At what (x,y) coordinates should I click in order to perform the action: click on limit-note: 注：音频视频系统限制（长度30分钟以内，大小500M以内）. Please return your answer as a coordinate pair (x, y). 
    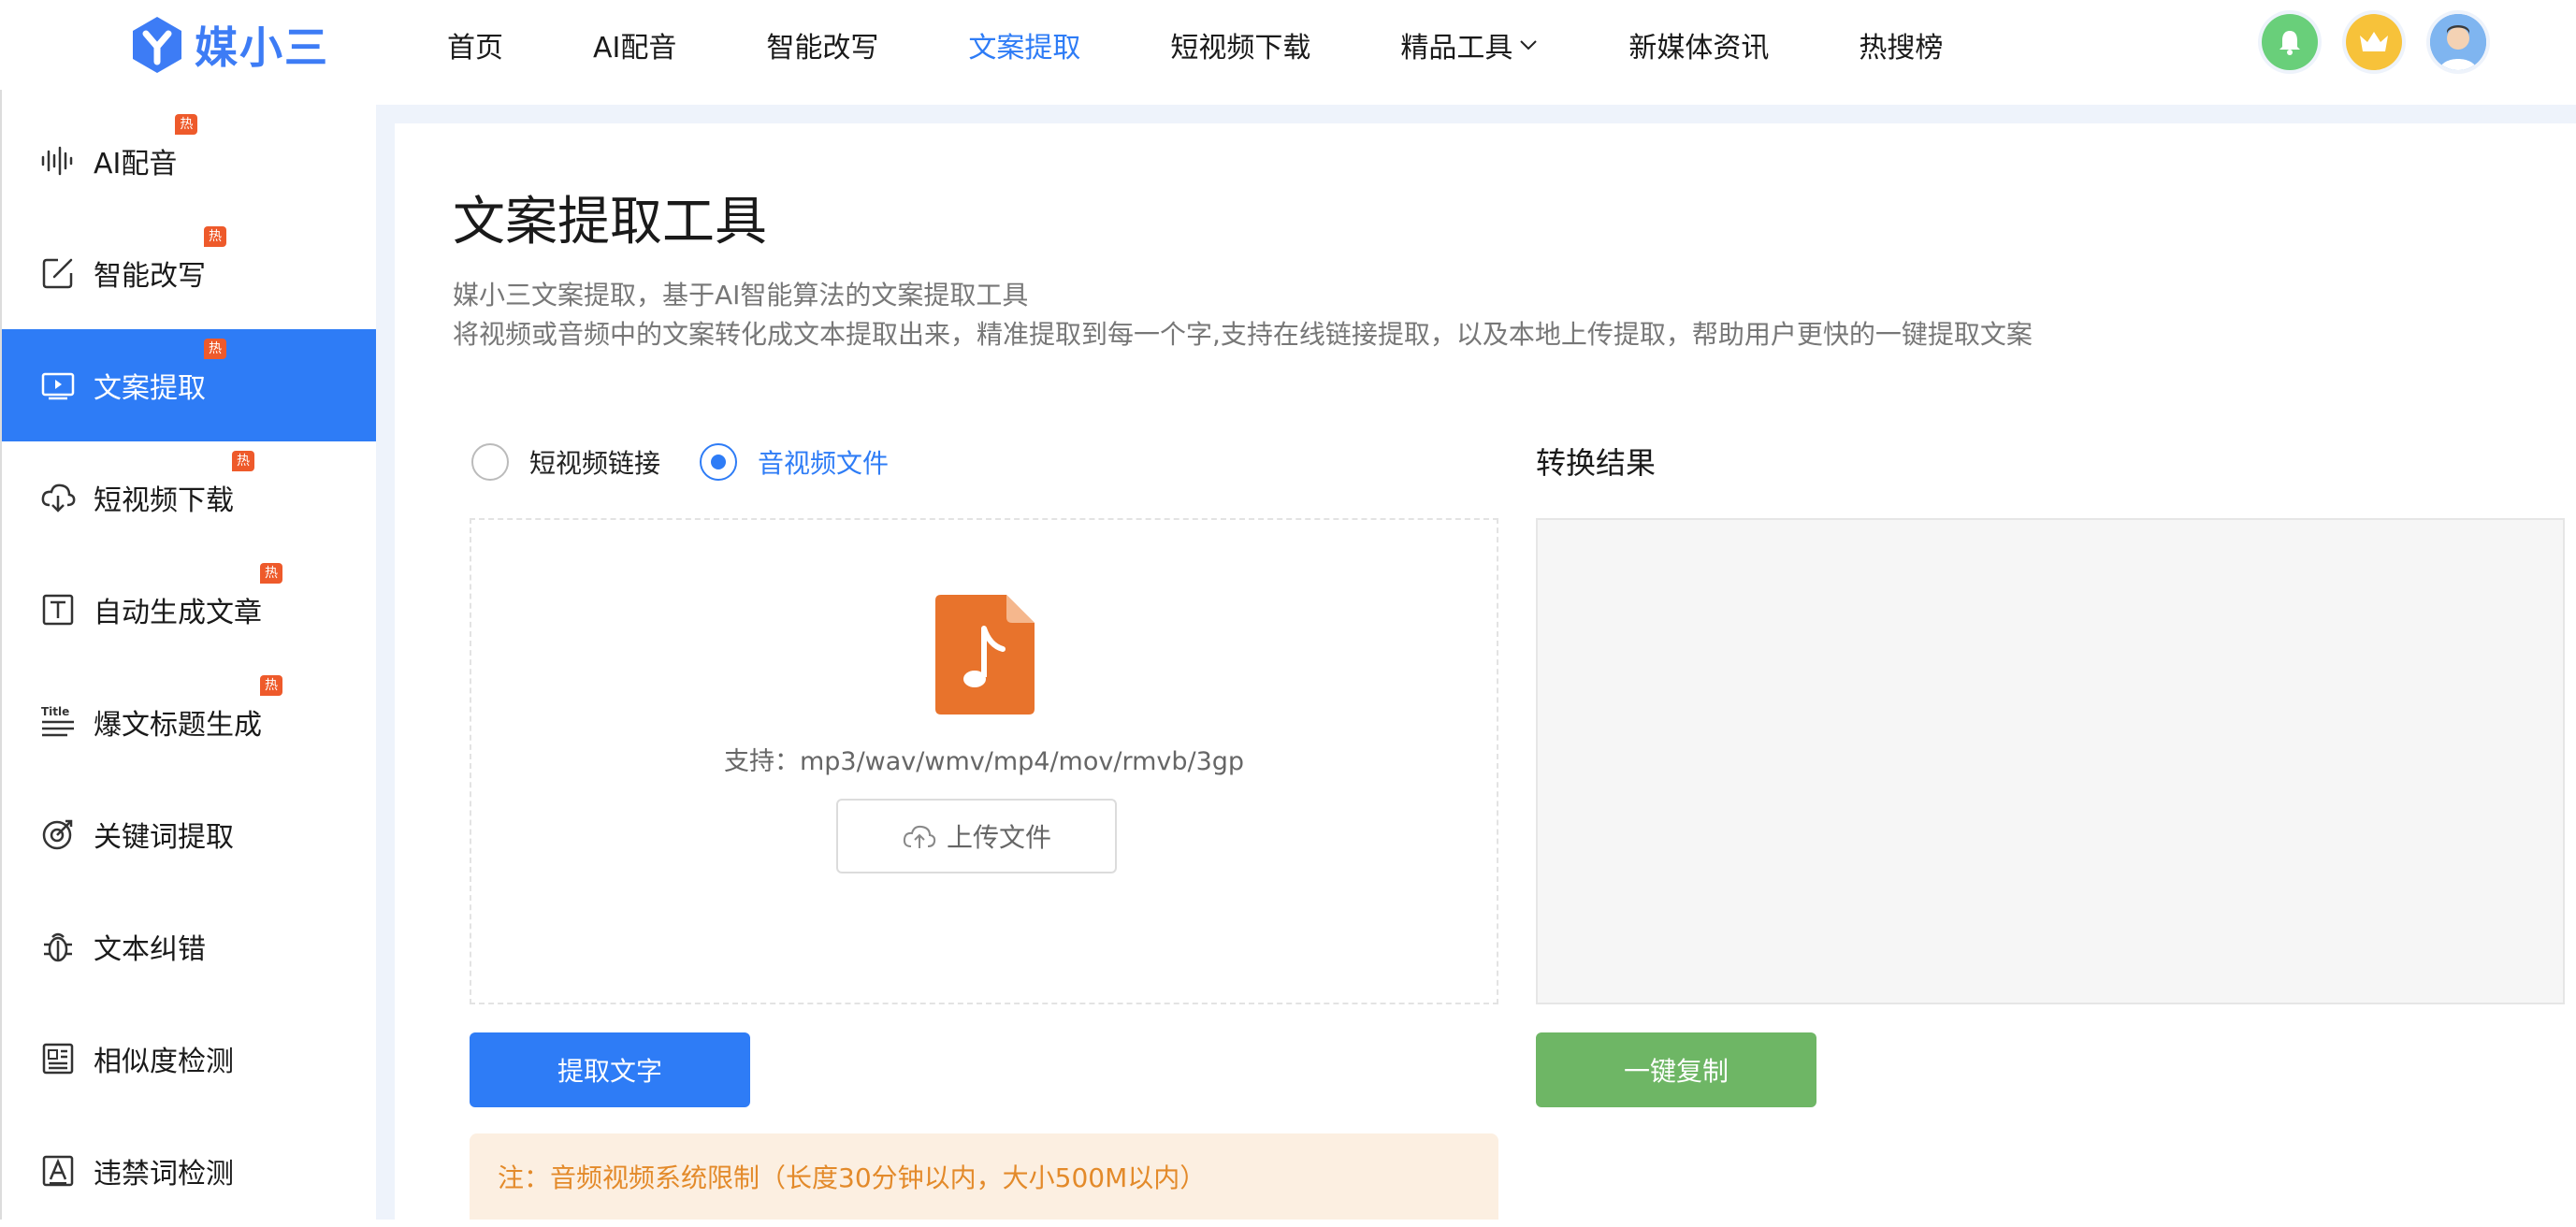
    Looking at the image, I should click on (984, 1176).